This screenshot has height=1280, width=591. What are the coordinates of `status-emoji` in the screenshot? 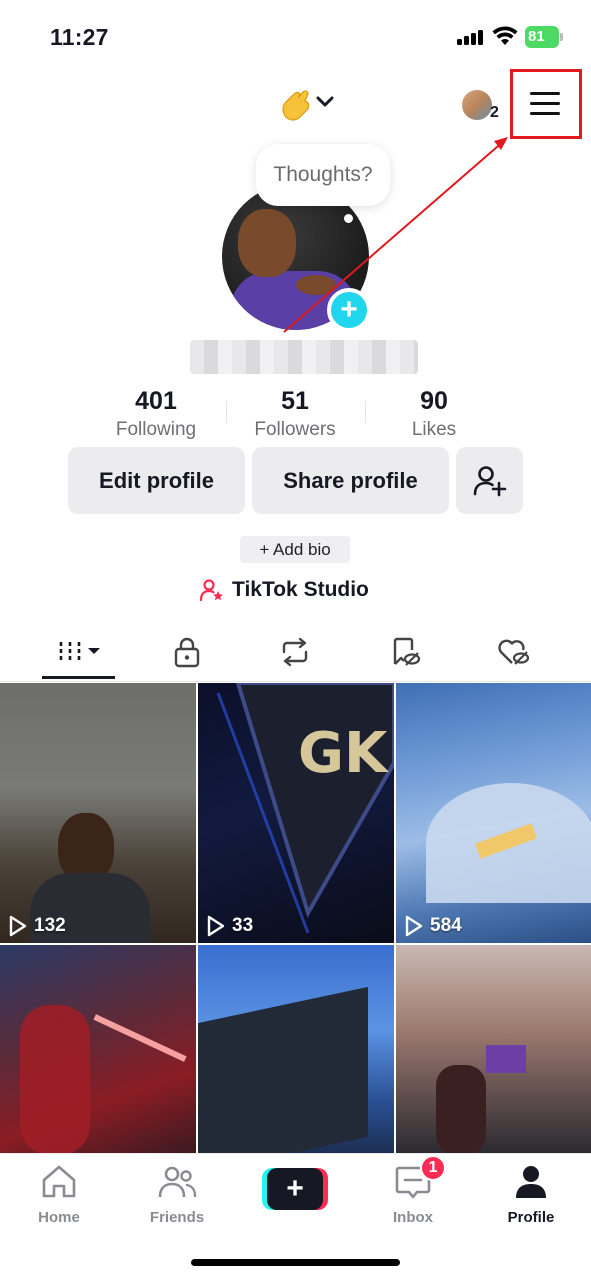 It's located at (296, 104).